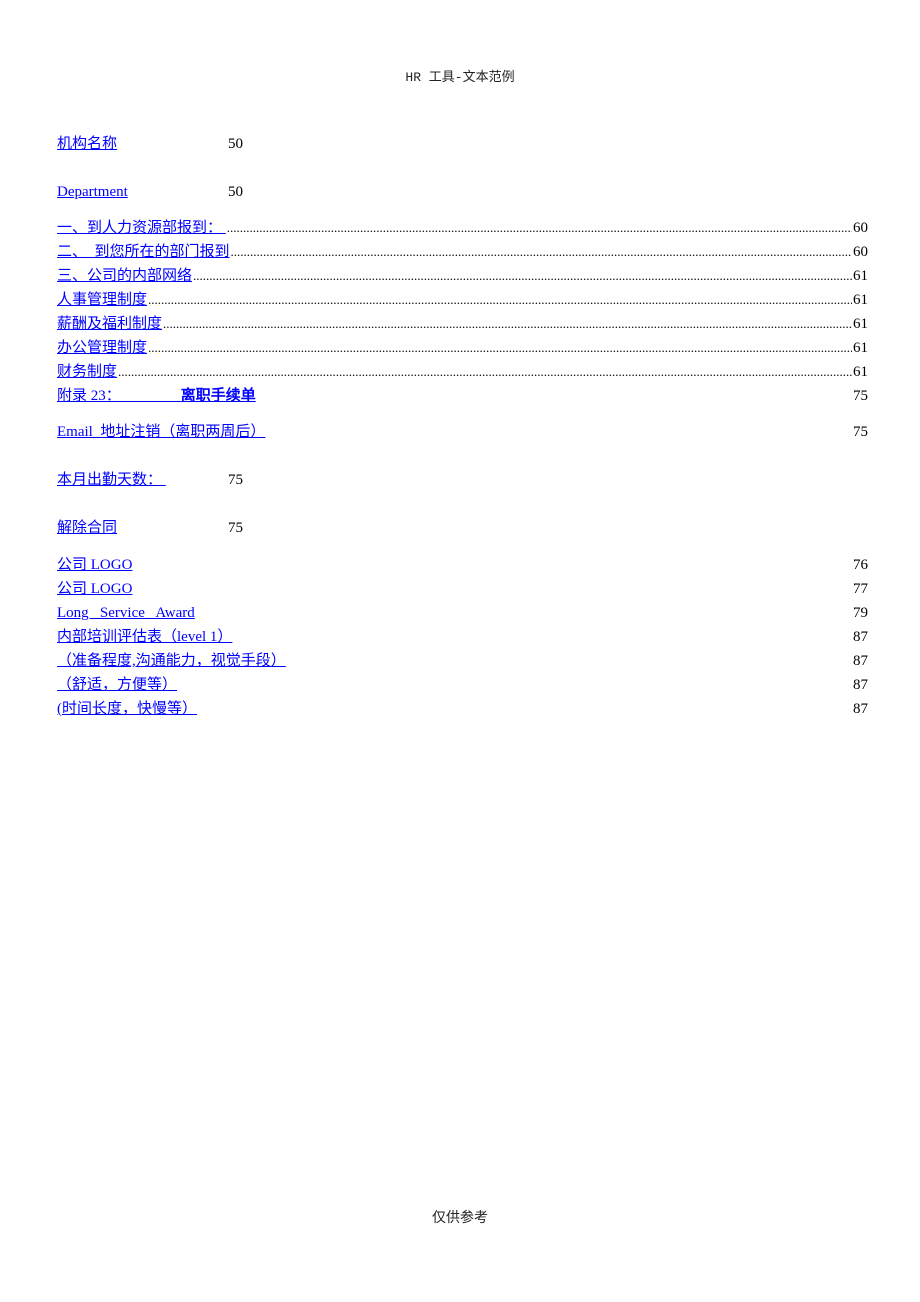 The image size is (920, 1302). I want to click on toc-entry: 薪酬及福利制度 61, so click(462, 324).